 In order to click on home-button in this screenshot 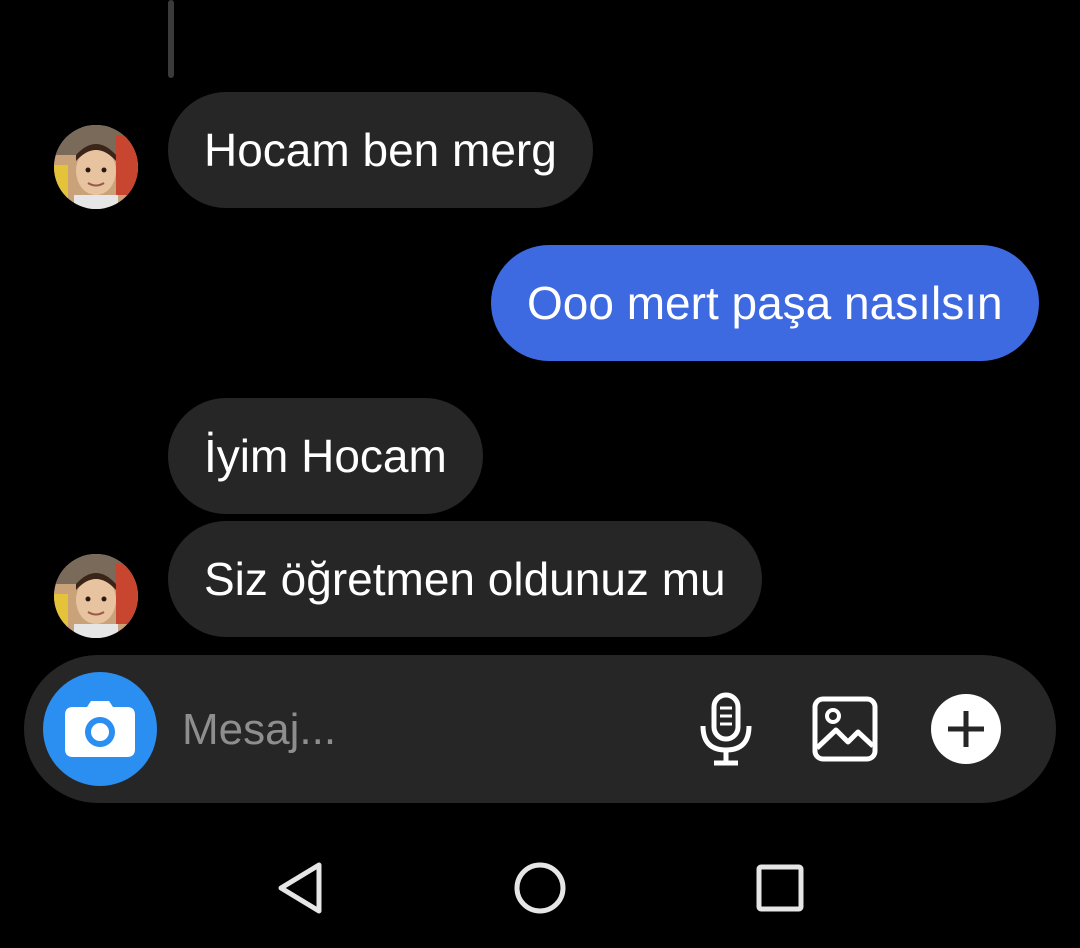, I will do `click(540, 888)`.